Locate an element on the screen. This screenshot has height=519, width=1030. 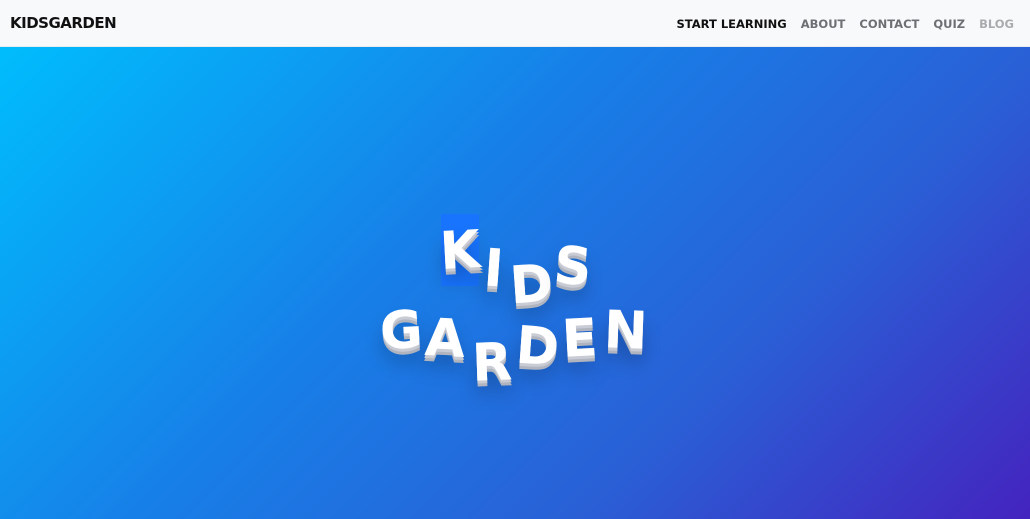
nav-contact: CONTACT is located at coordinates (889, 24).